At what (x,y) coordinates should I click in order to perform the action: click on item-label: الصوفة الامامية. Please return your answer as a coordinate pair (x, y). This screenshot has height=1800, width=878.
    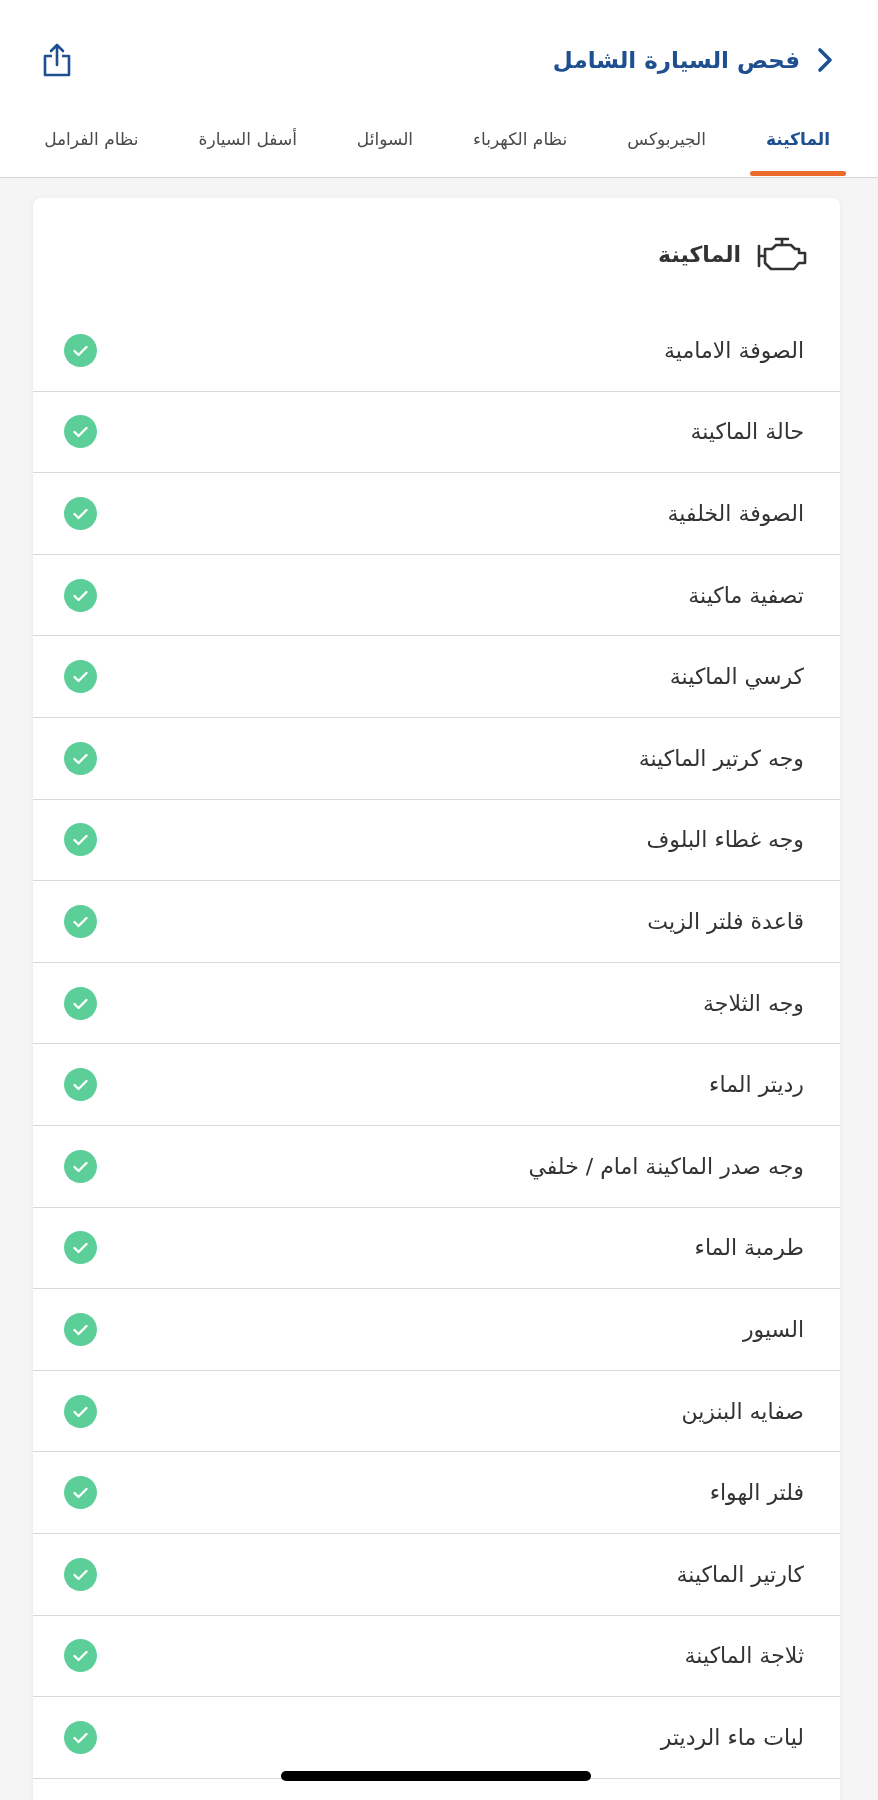
    Looking at the image, I should click on (734, 350).